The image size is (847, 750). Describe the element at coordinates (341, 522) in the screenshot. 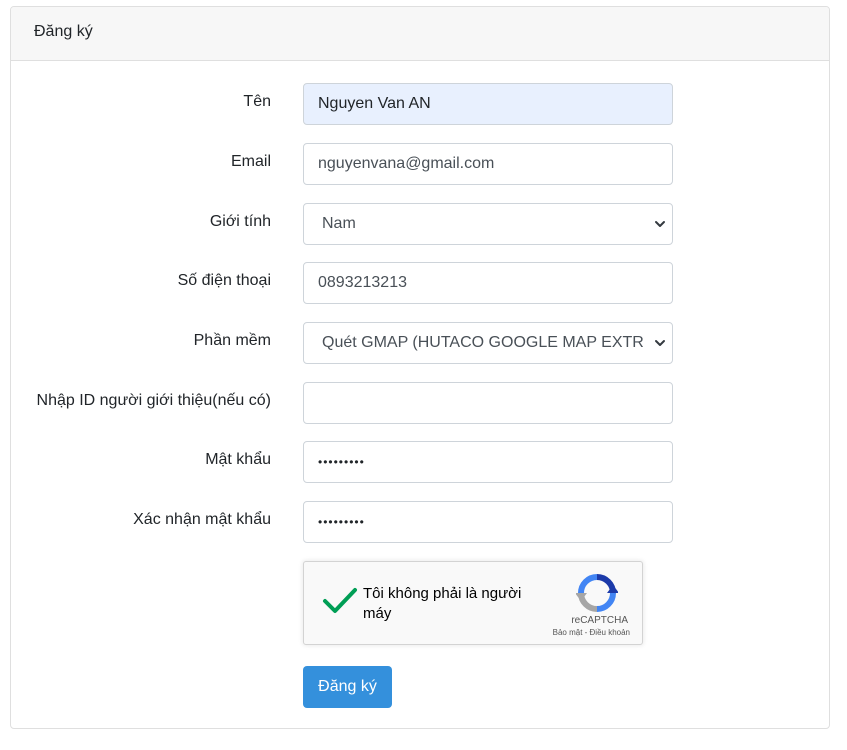

I see `confirm-password-masked-value: •••••••••` at that location.